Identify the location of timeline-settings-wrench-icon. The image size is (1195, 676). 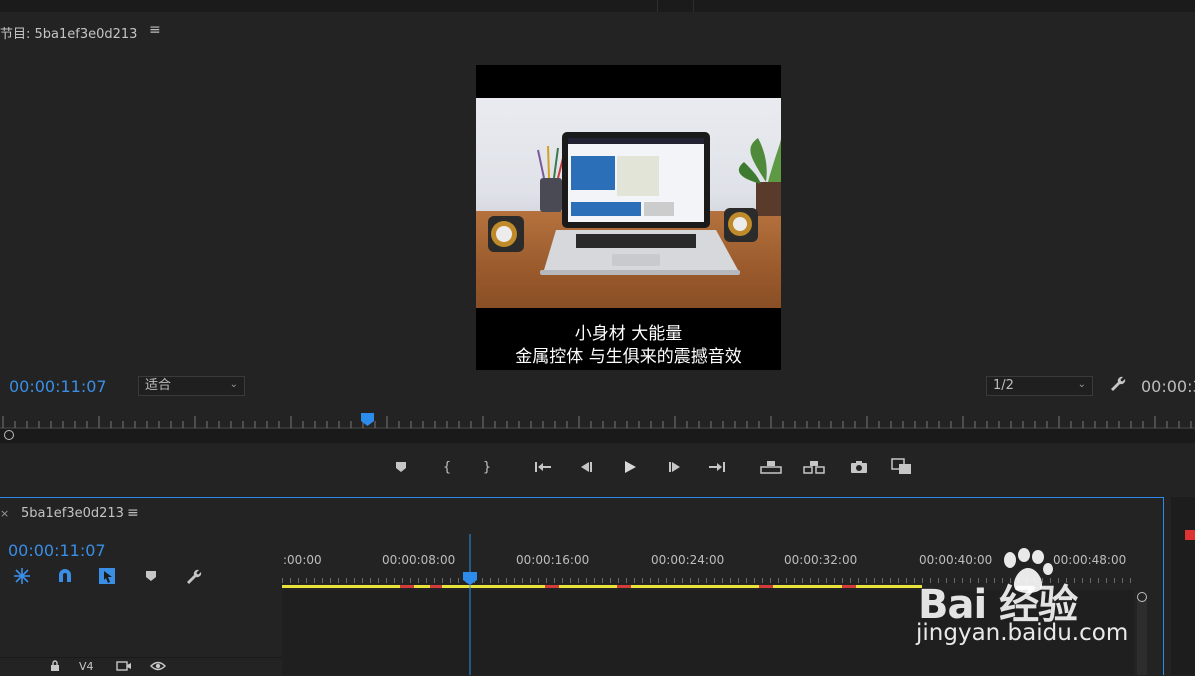
(193, 576).